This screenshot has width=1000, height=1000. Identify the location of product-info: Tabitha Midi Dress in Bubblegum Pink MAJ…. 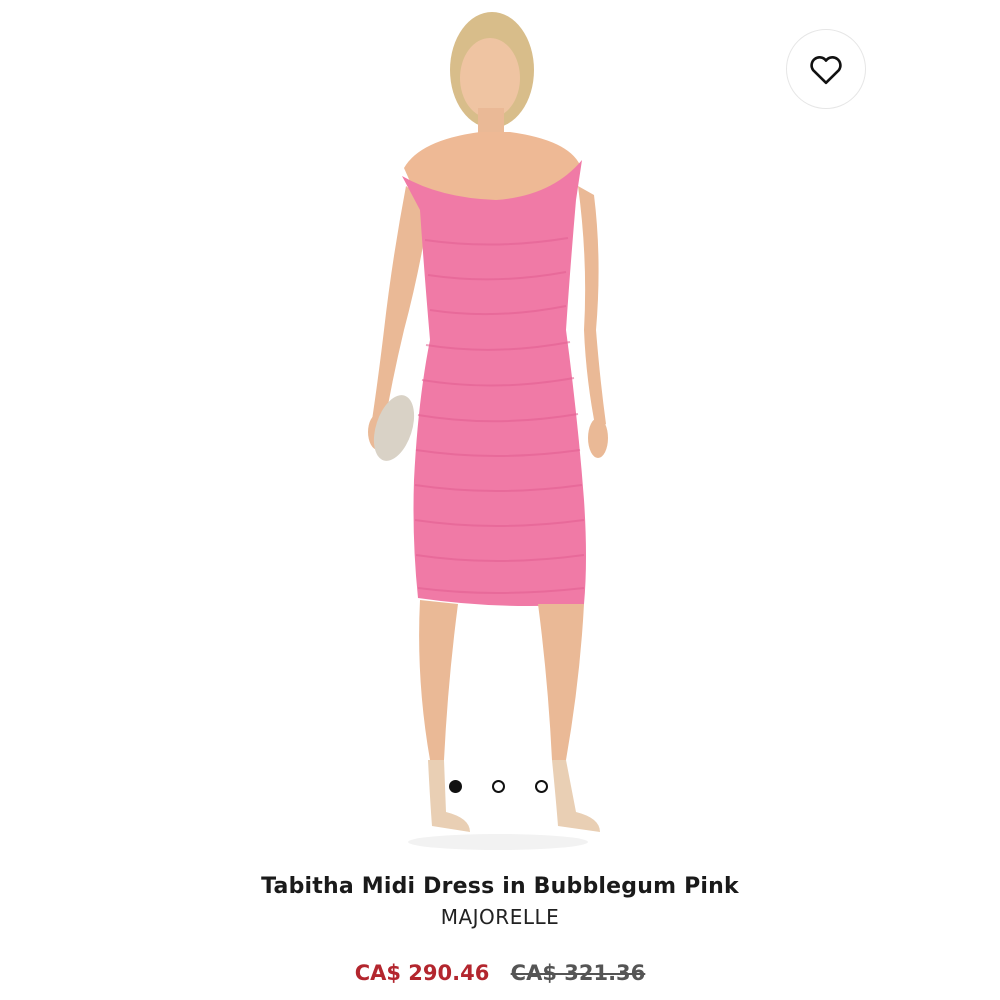
(500, 923).